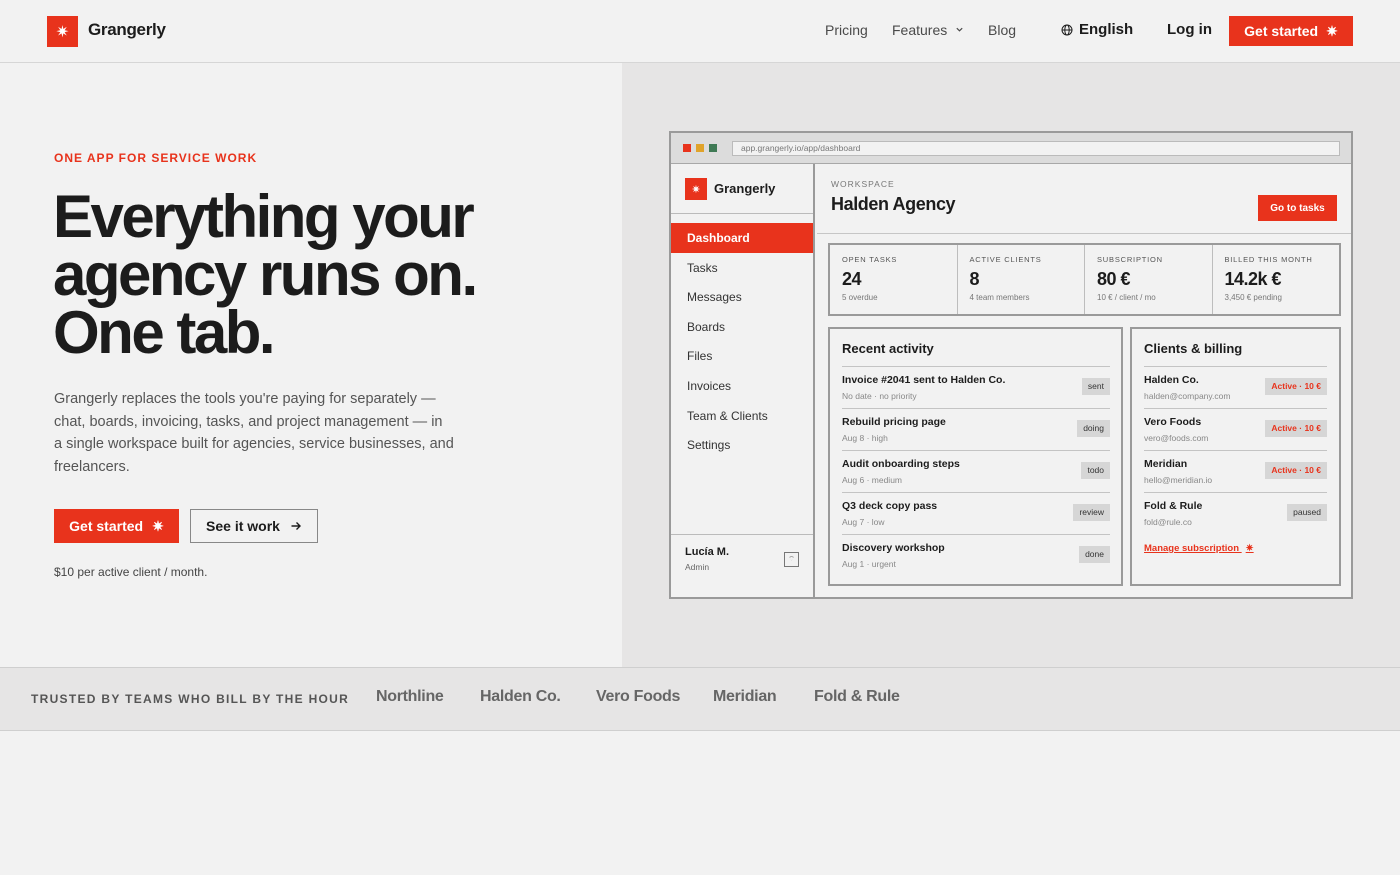 Image resolution: width=1400 pixels, height=875 pixels. Describe the element at coordinates (742, 327) in the screenshot. I see `sidebar-item-boards: Boards` at that location.